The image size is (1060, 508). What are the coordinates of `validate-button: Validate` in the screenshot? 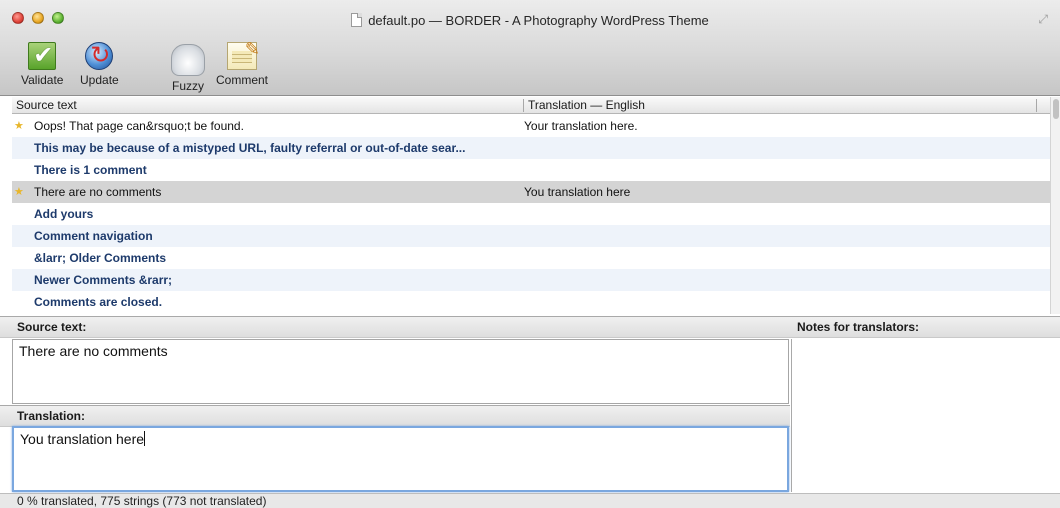 It's located at (42, 63).